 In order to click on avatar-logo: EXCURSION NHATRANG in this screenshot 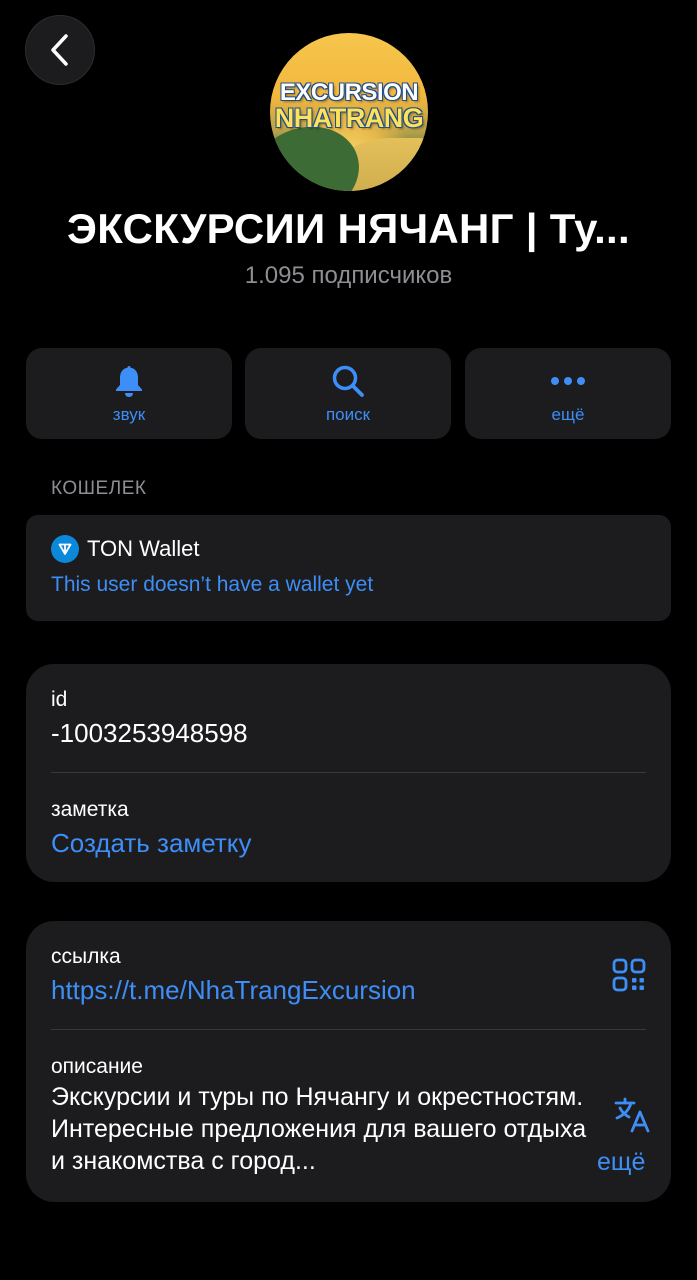, I will do `click(349, 106)`.